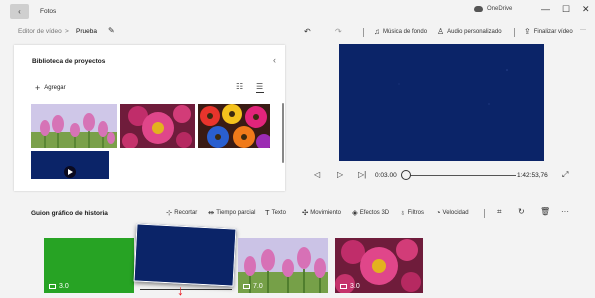  I want to click on library-scrollbar, so click(283, 133).